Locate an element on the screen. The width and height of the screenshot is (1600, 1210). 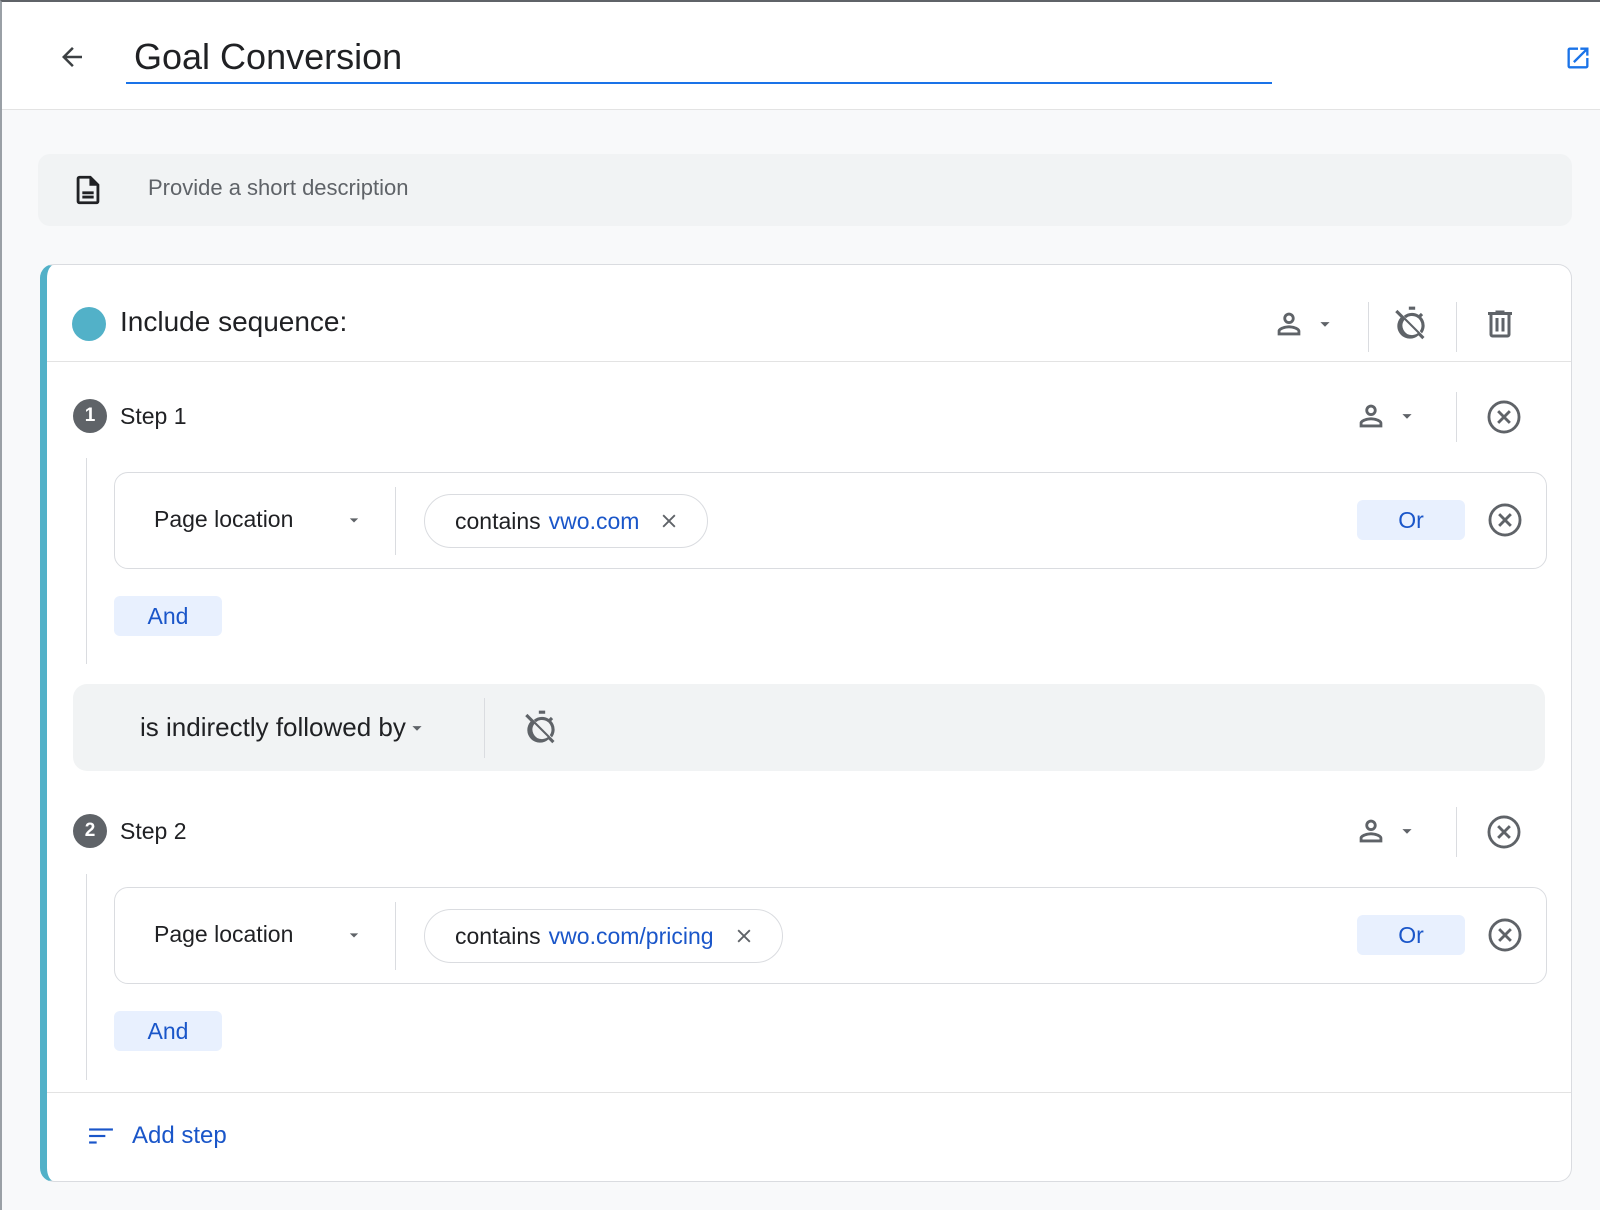
step-2-dimension-select: Page location is located at coordinates (259, 934).